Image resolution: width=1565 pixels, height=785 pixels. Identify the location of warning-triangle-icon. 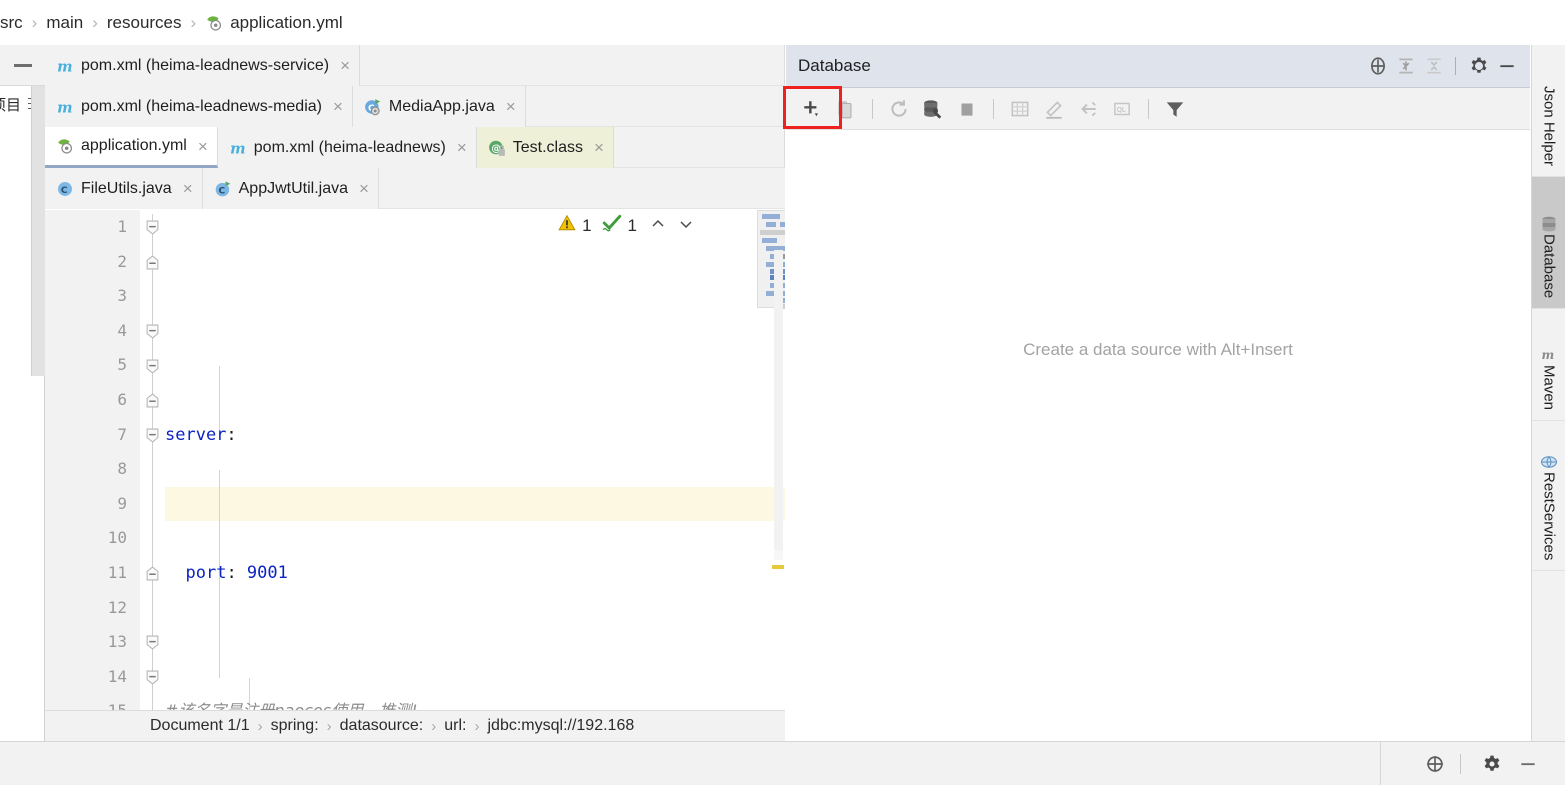
(567, 225).